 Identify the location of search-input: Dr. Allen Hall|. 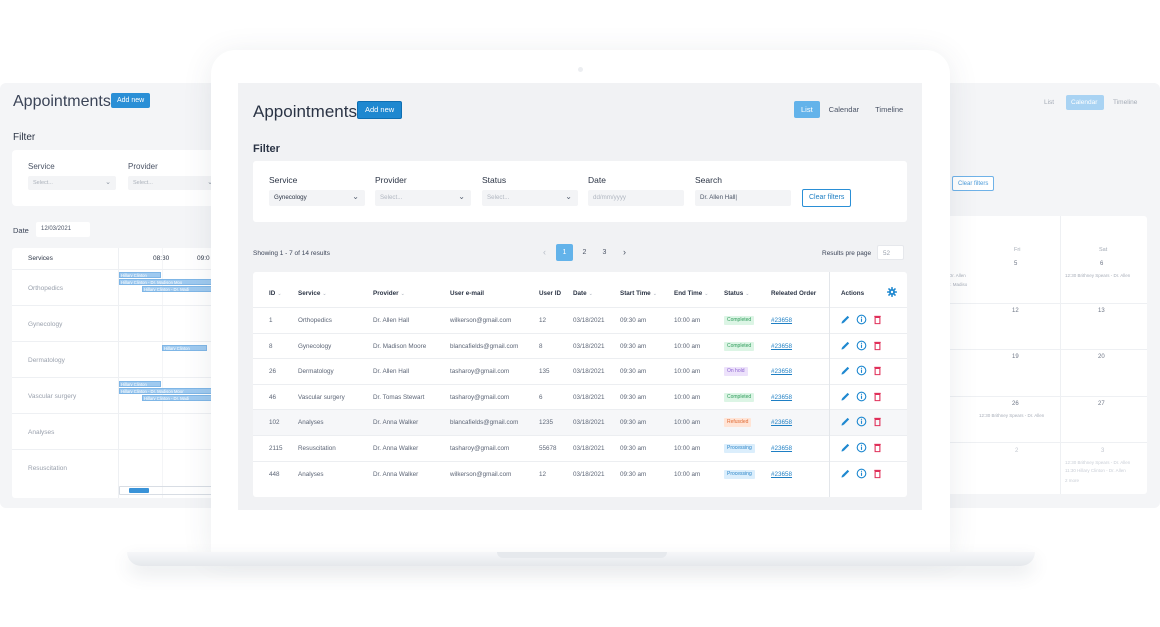
(743, 198).